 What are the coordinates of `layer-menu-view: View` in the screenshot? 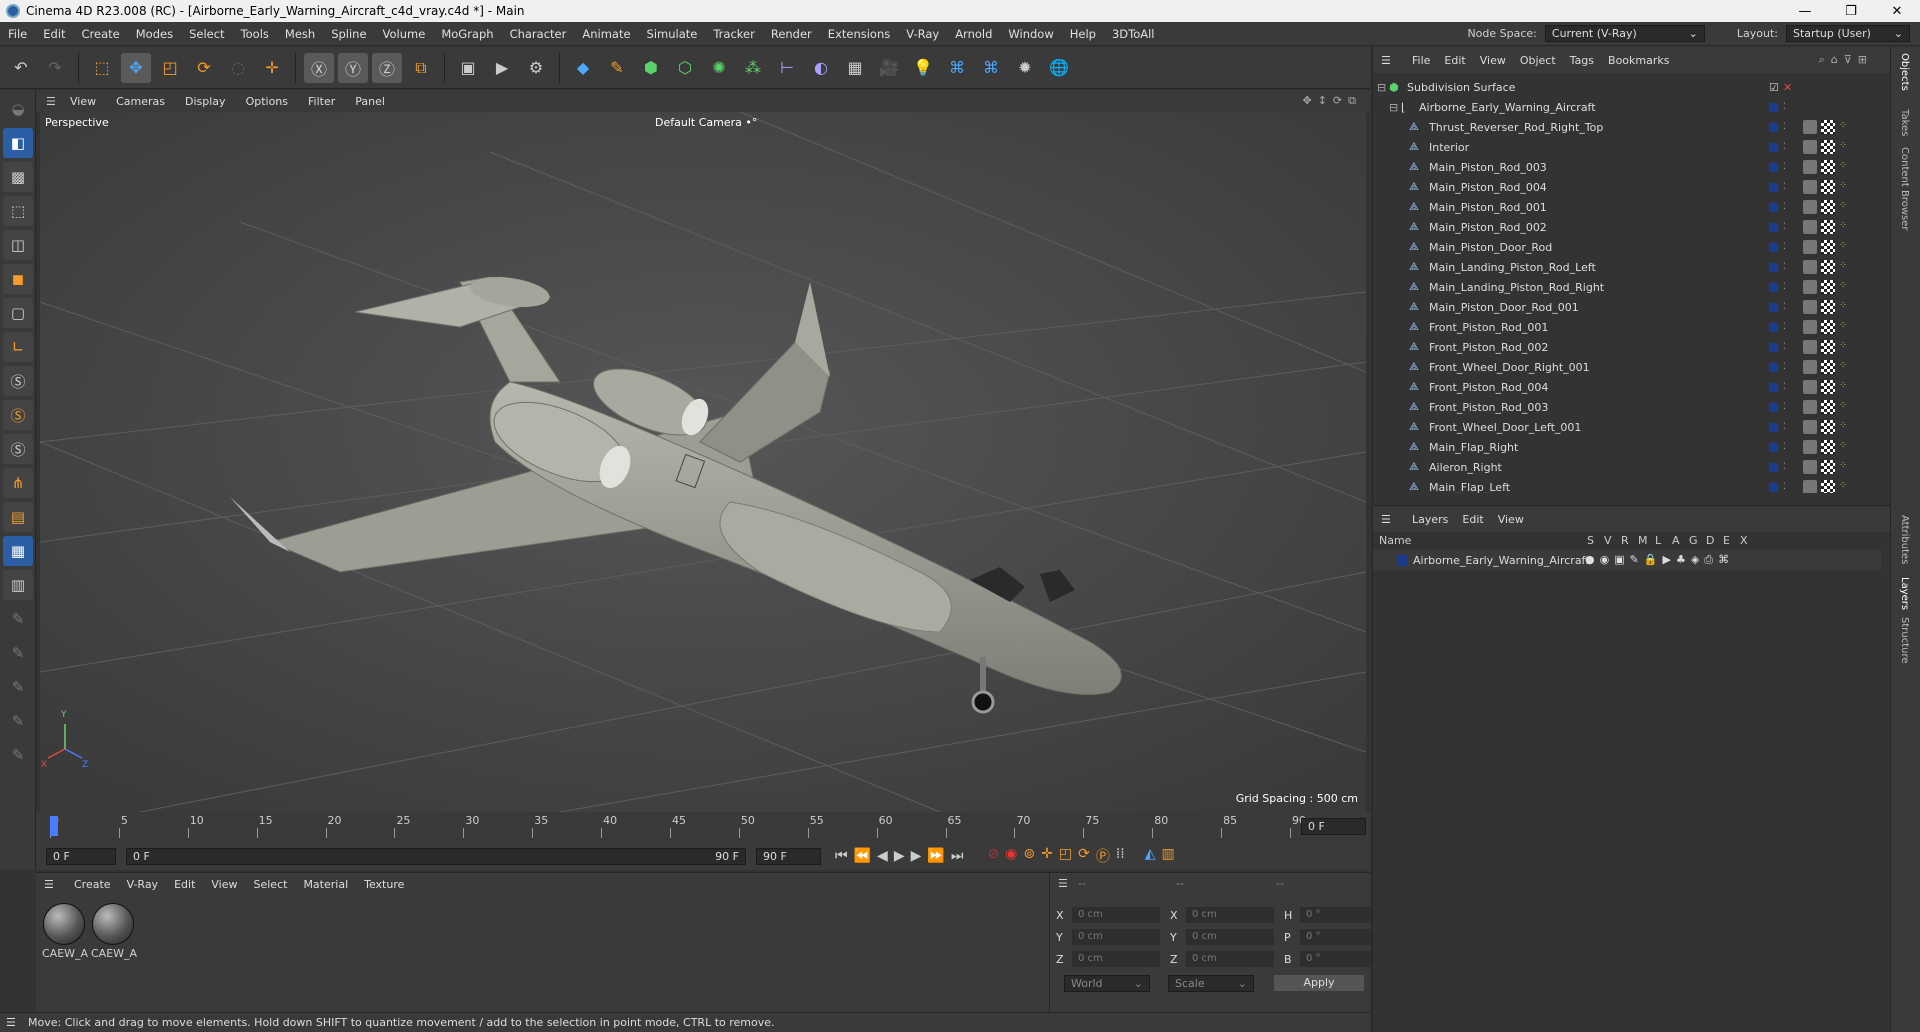 It's located at (1511, 519).